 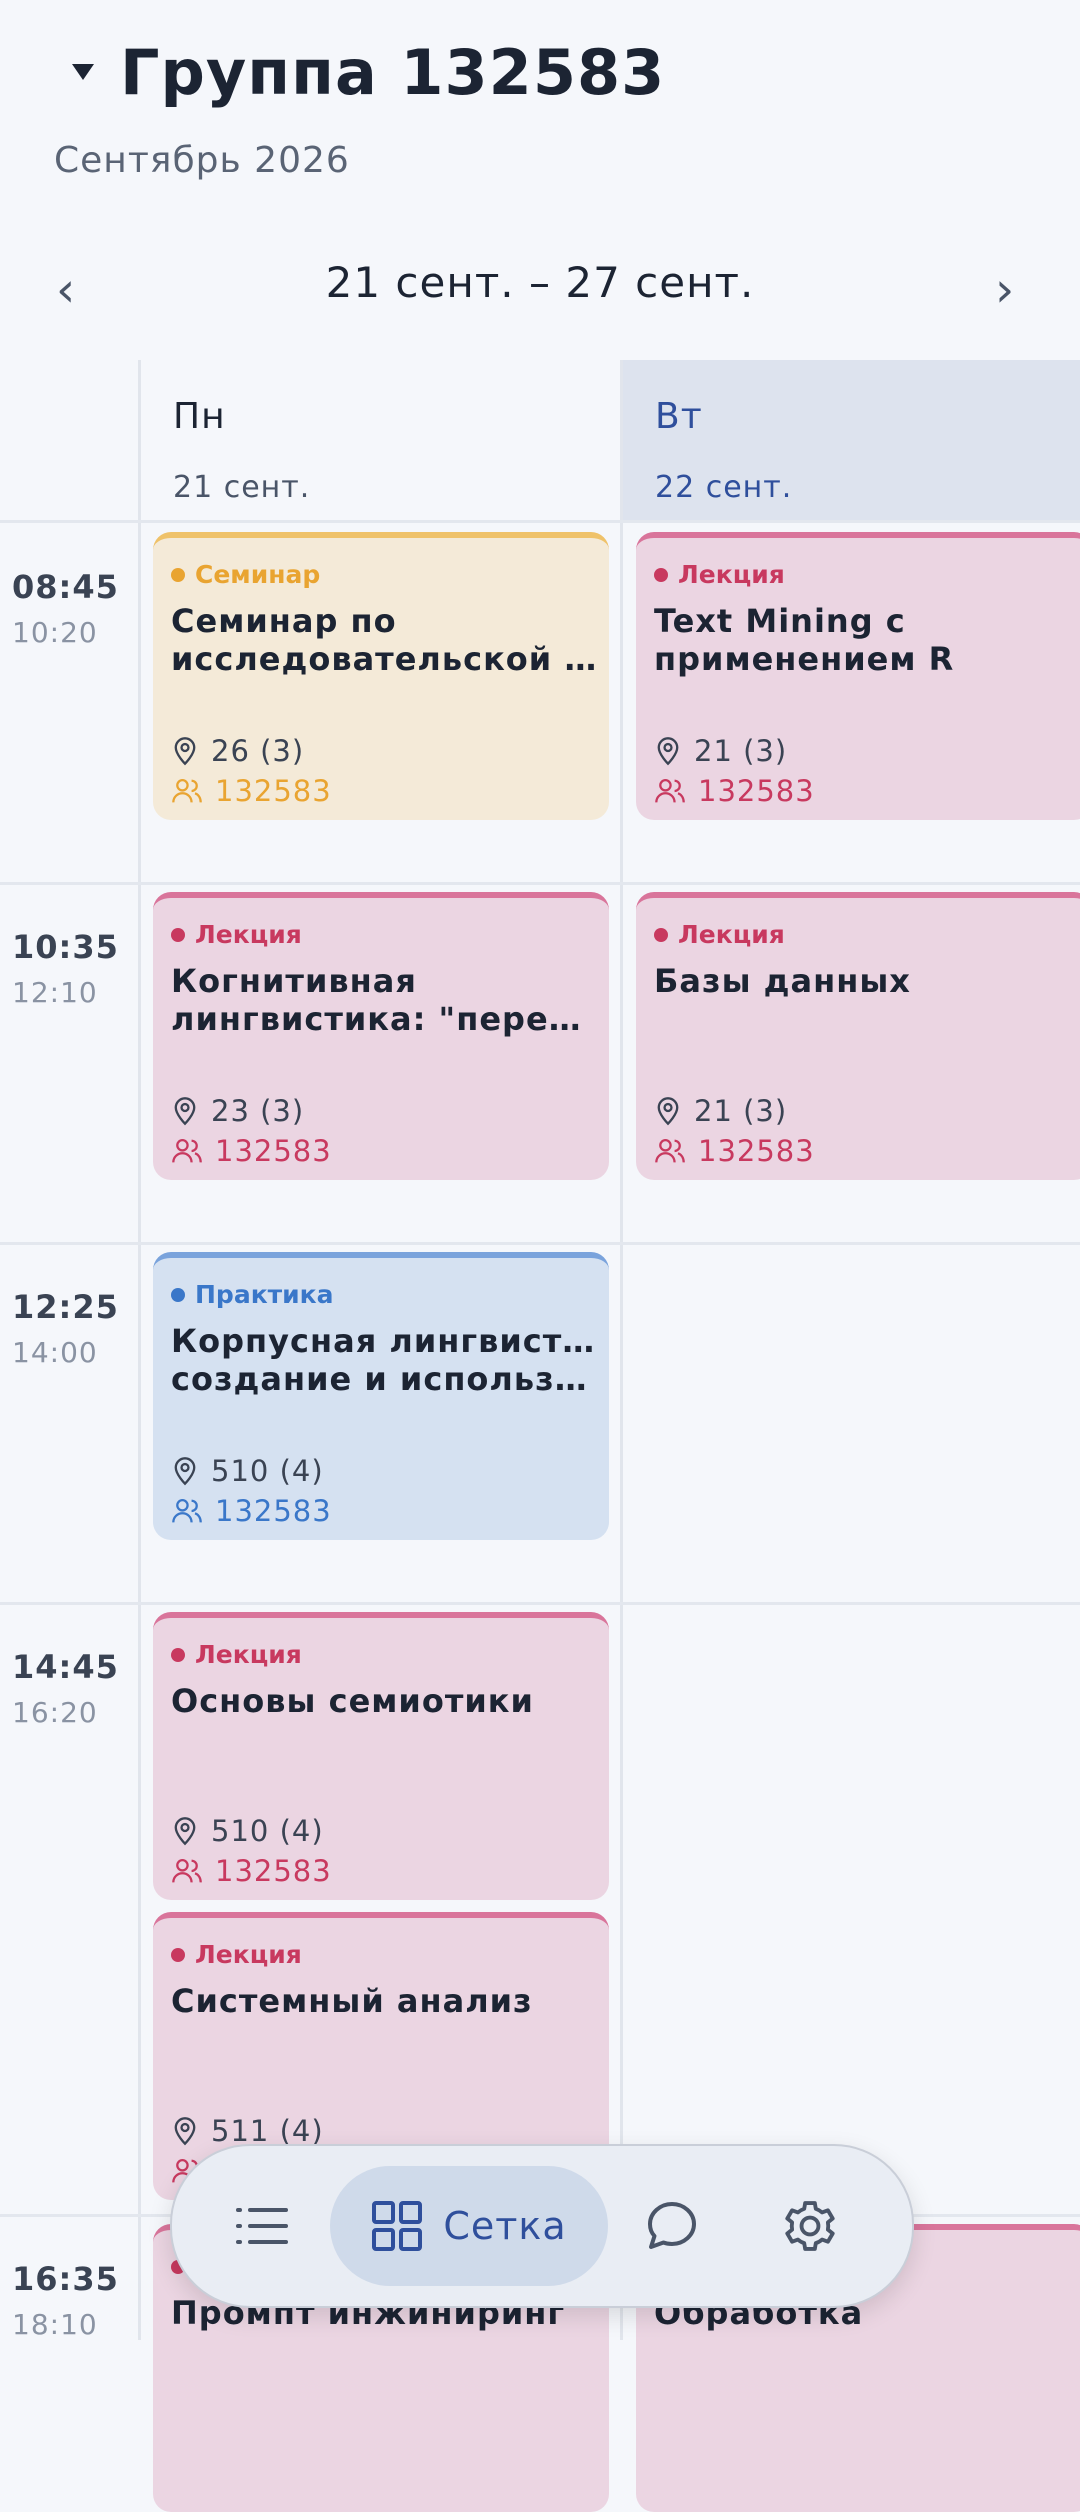 I want to click on day-date: 21 сент., so click(x=242, y=487).